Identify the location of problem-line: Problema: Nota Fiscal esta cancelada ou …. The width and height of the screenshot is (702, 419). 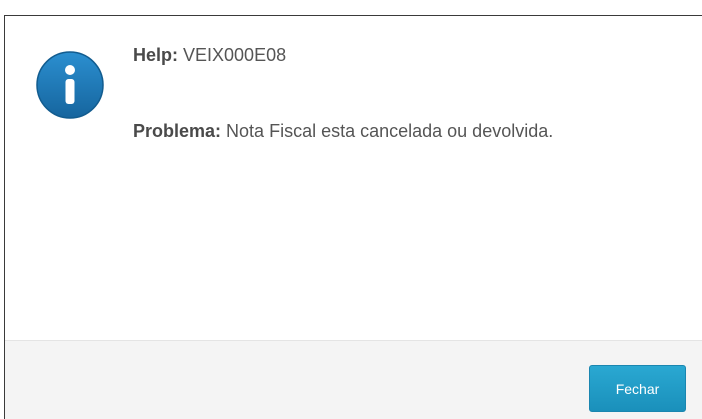
(343, 131).